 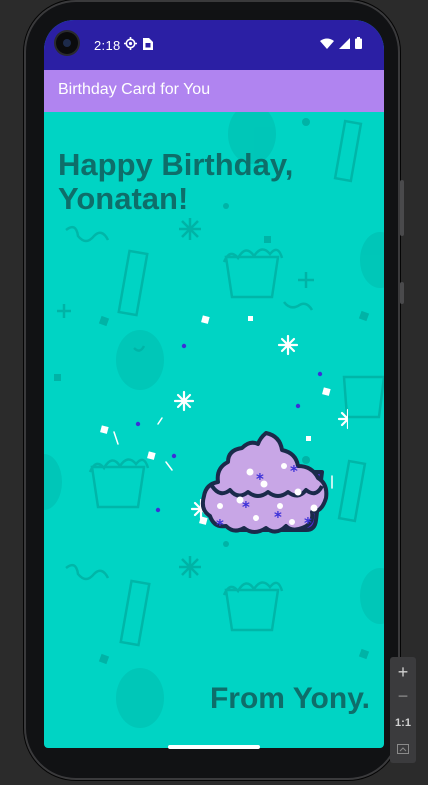 I want to click on status-time: 2:18, so click(x=107, y=45).